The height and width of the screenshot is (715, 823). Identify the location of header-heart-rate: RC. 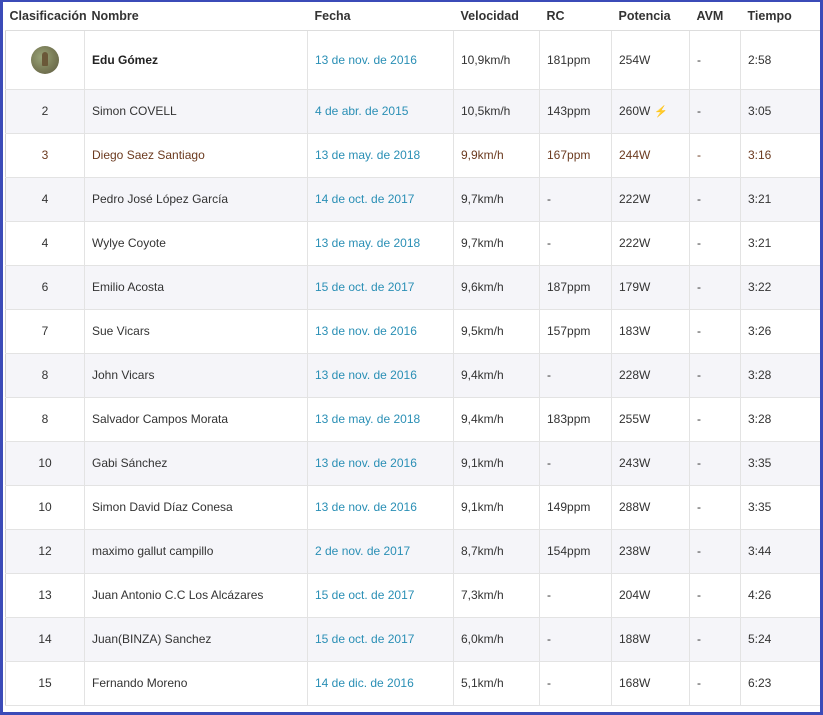
(575, 16).